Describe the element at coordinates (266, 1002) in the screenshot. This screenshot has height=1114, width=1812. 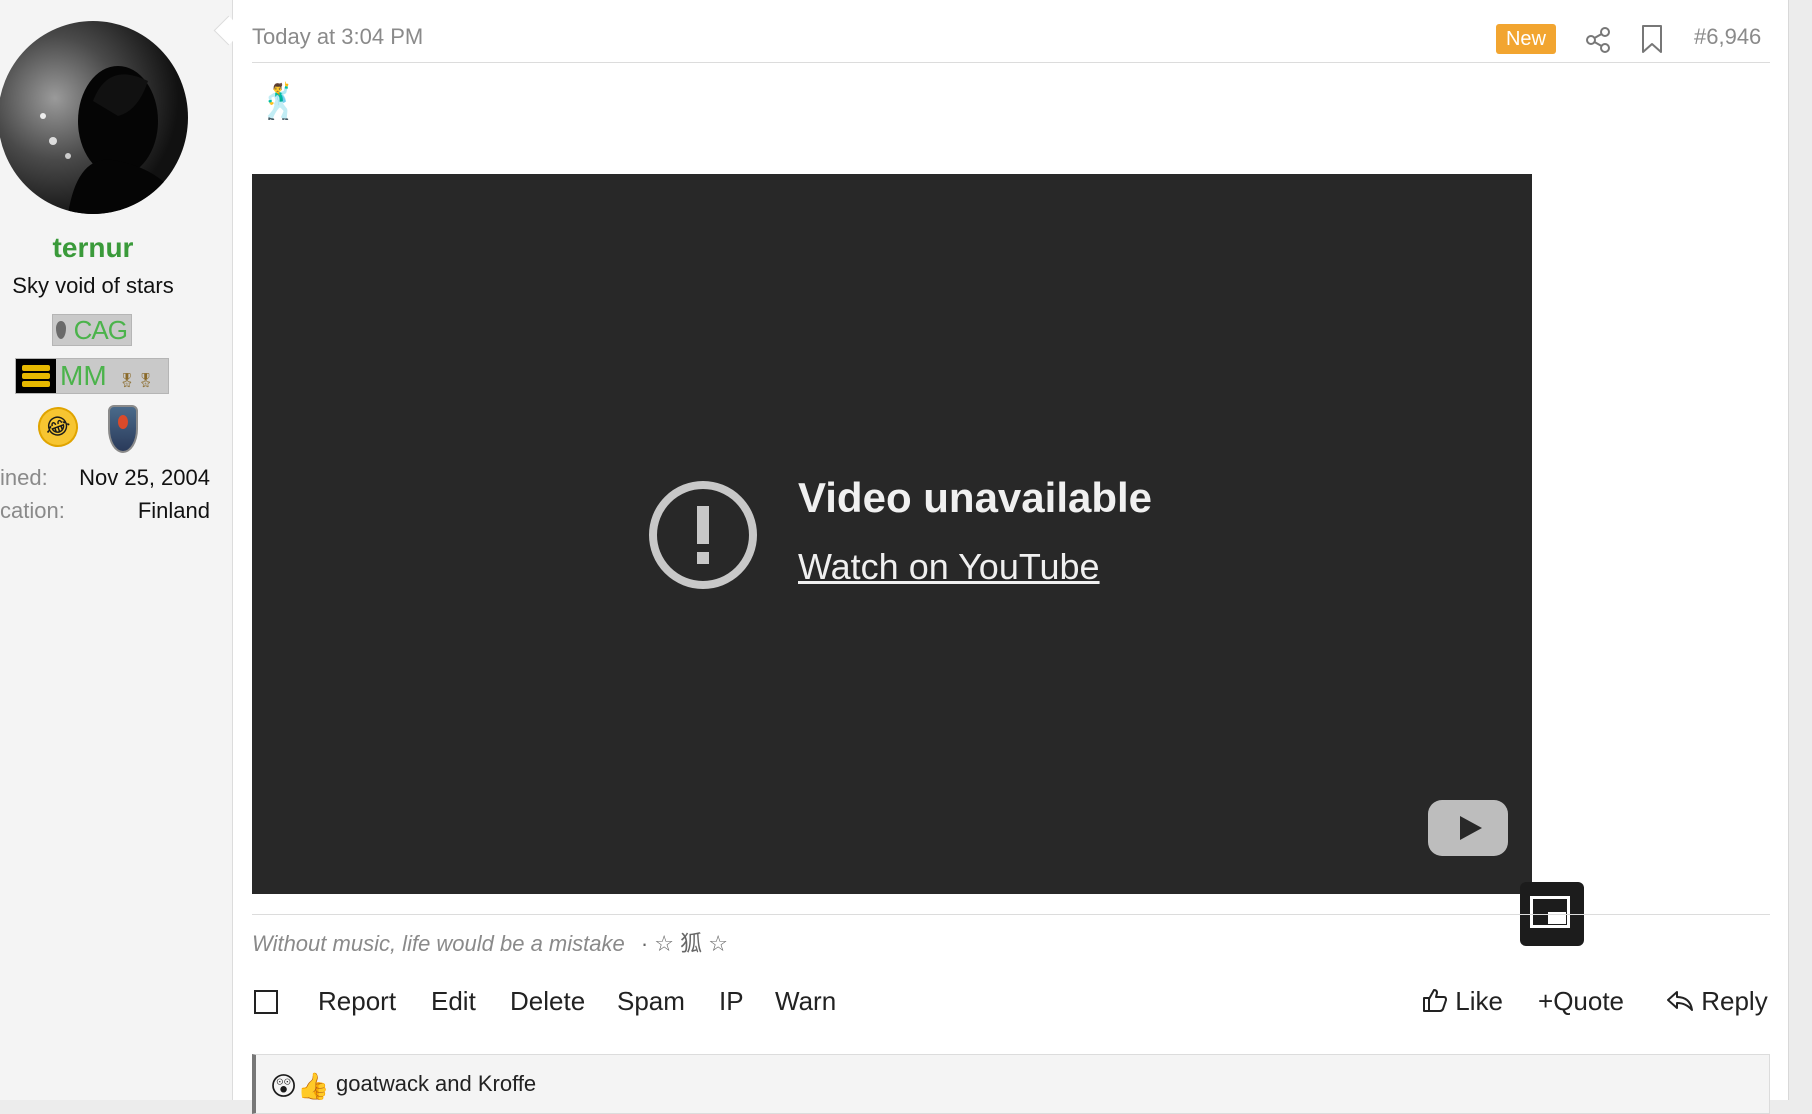
I see `select-post-checkbox` at that location.